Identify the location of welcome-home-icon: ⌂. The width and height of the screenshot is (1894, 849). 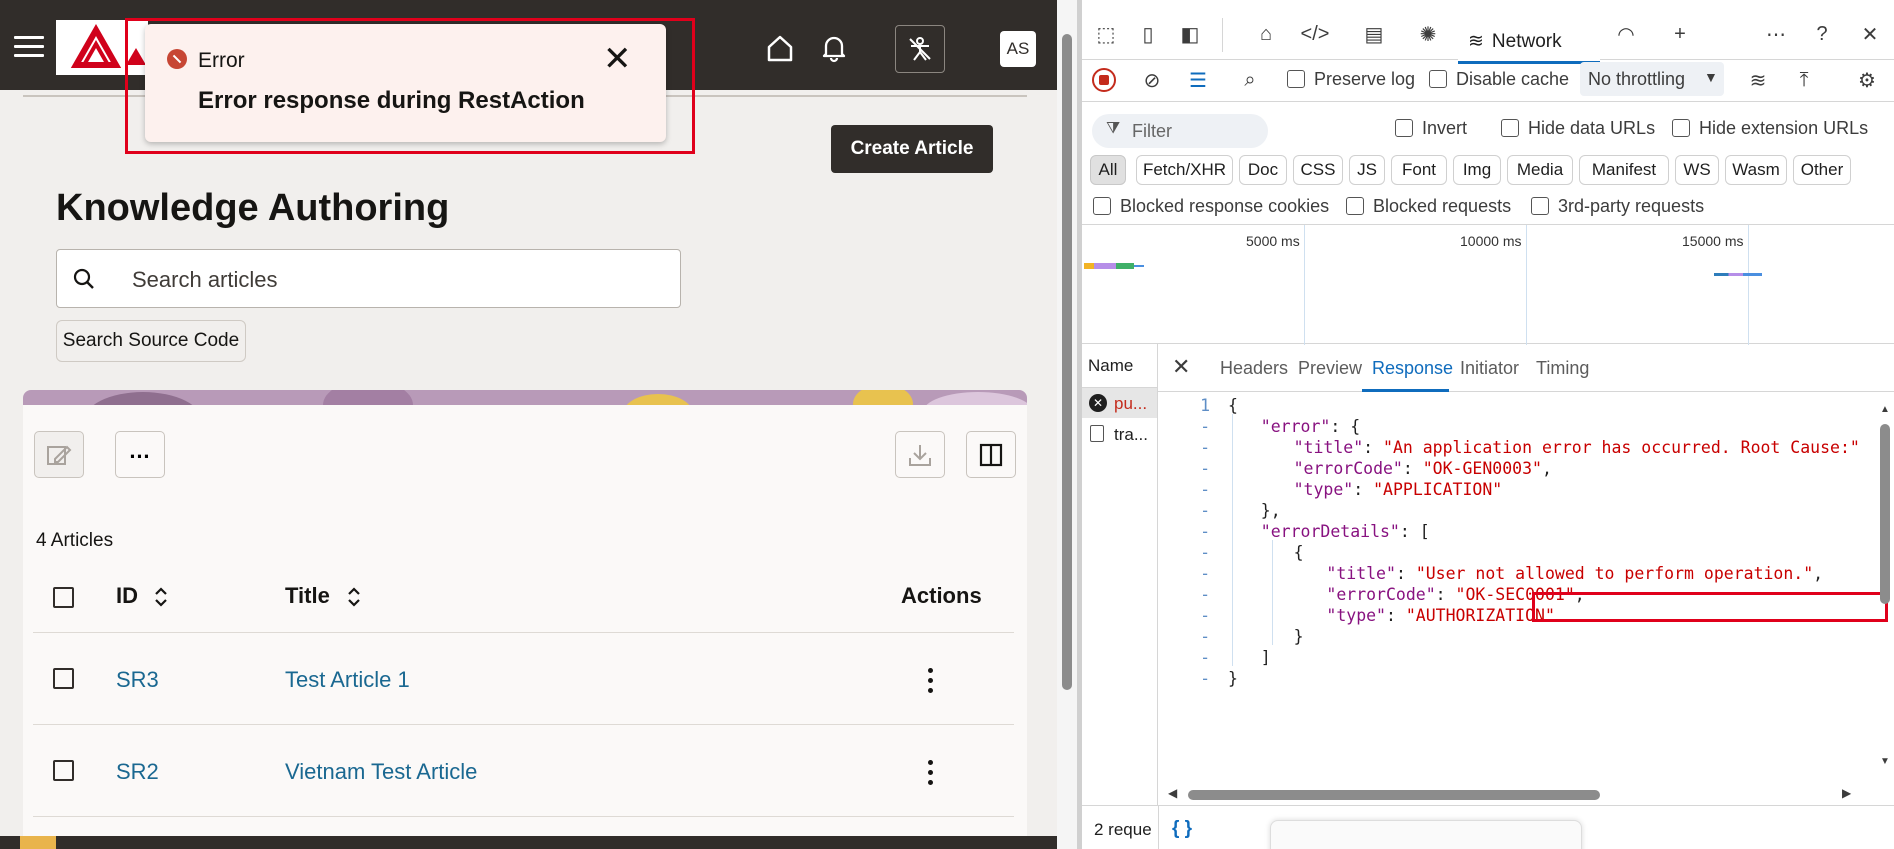
(1266, 34).